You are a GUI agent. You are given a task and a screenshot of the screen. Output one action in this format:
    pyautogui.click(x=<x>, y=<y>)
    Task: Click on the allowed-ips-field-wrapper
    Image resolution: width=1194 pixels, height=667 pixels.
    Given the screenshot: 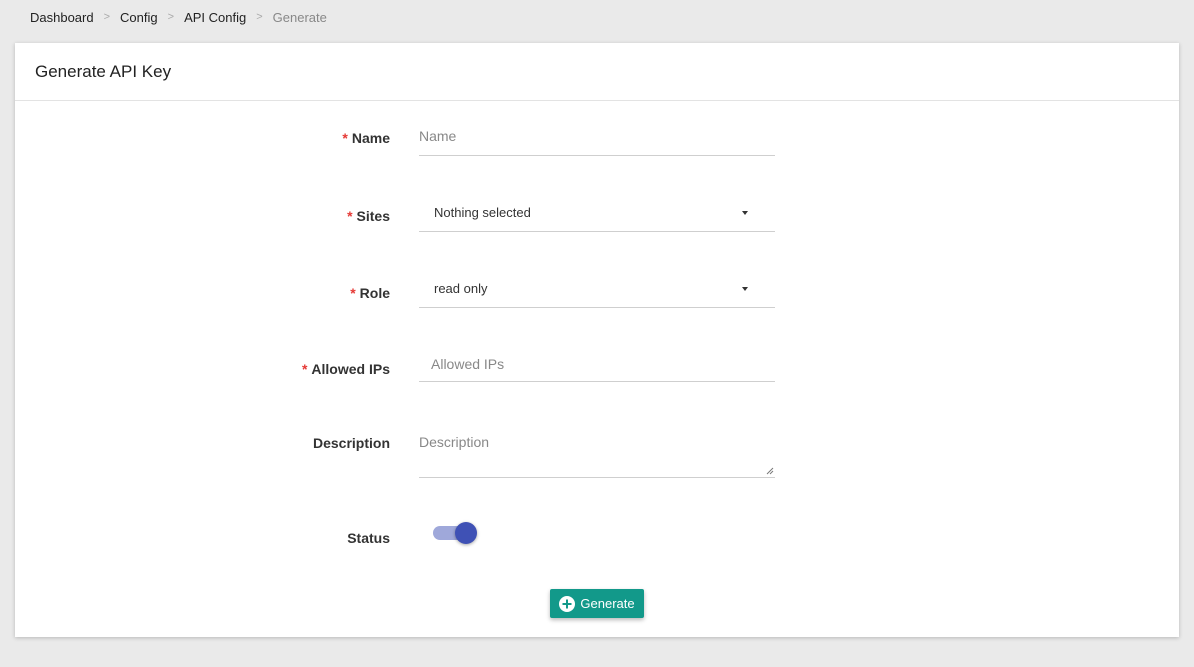 What is the action you would take?
    pyautogui.click(x=597, y=369)
    